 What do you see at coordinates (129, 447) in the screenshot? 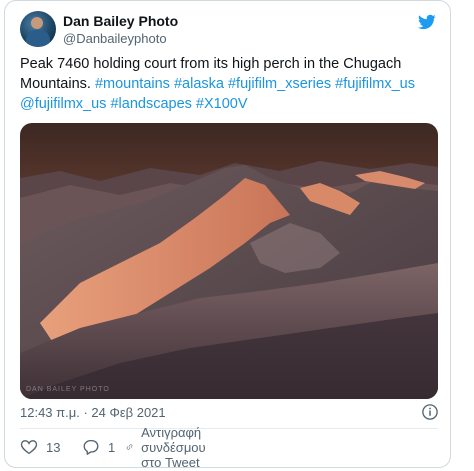
I see `link-icon` at bounding box center [129, 447].